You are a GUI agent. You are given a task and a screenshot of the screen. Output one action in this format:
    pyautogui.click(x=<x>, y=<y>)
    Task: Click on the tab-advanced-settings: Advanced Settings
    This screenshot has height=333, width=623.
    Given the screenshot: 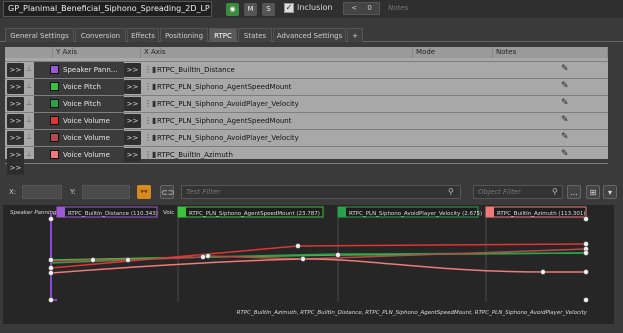 What is the action you would take?
    pyautogui.click(x=309, y=35)
    